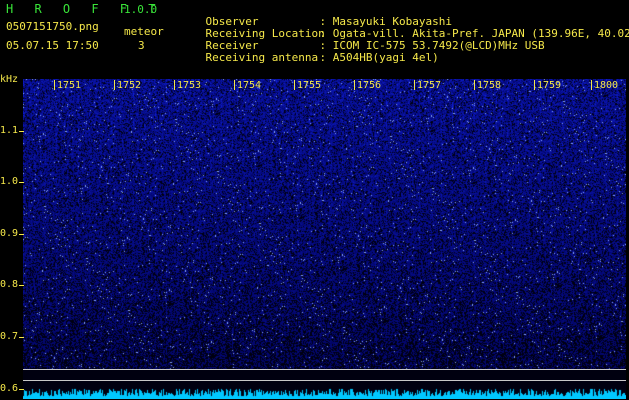 Image resolution: width=629 pixels, height=400 pixels. Describe the element at coordinates (549, 85) in the screenshot. I see `x-tick-label: 1759` at that location.